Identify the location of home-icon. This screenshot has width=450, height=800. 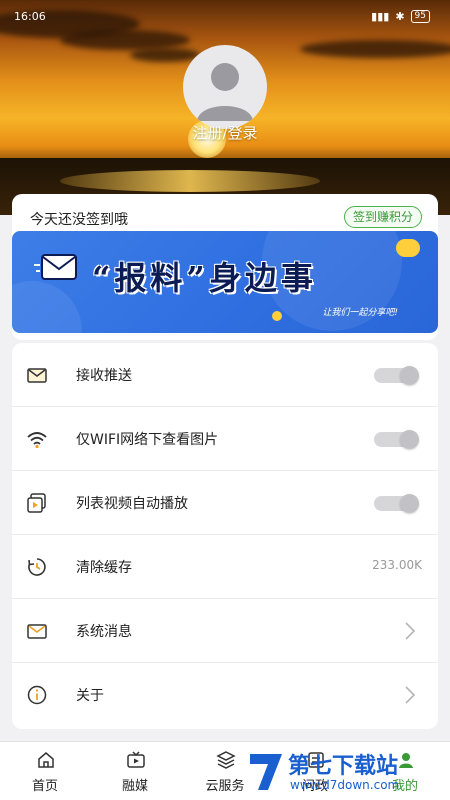
(46, 760).